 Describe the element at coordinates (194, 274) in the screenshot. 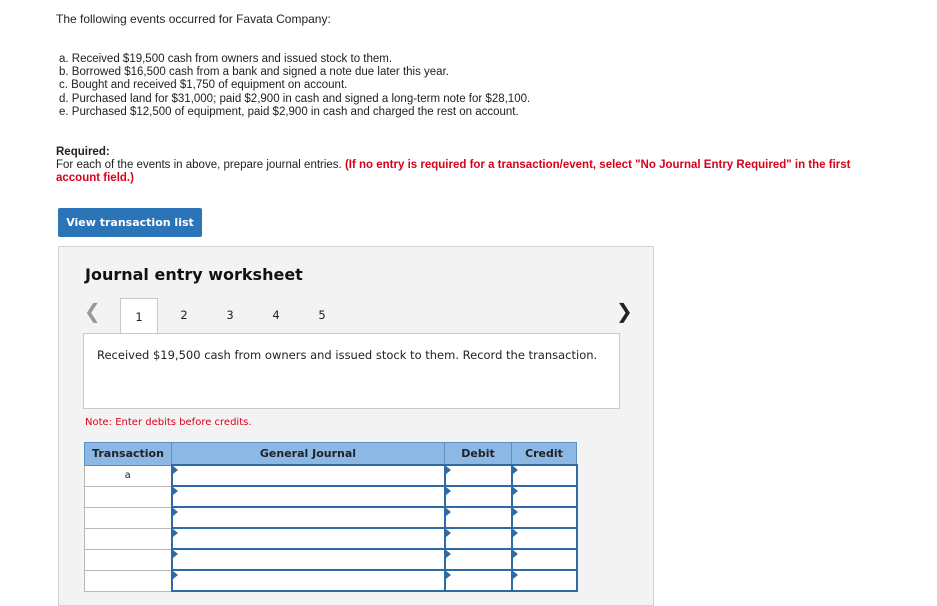

I see `worksheet-title: Journal entry worksheet` at that location.